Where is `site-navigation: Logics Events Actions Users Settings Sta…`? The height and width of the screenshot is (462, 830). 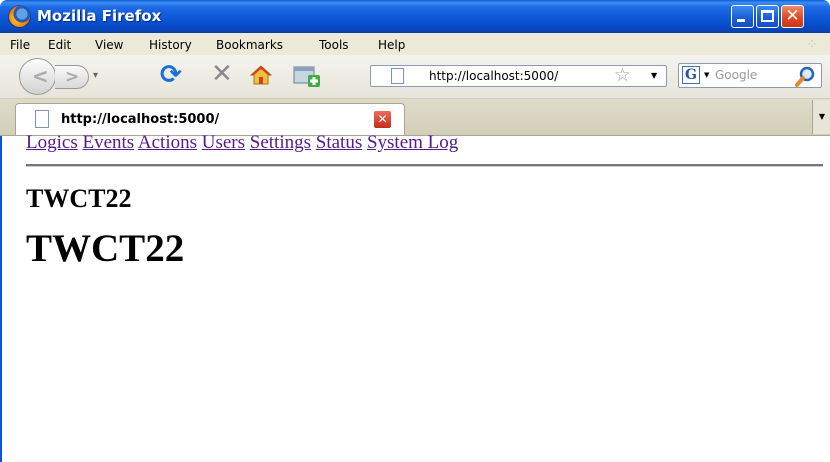 site-navigation: Logics Events Actions Users Settings Sta… is located at coordinates (242, 143).